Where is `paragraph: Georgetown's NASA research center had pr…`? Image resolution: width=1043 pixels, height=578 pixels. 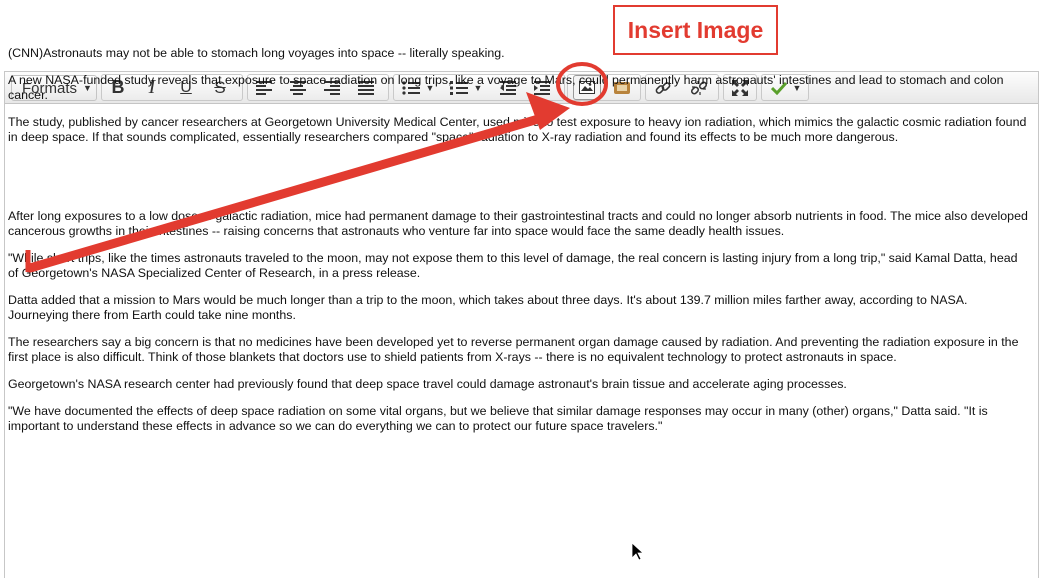 paragraph: Georgetown's NASA research center had pr… is located at coordinates (427, 384).